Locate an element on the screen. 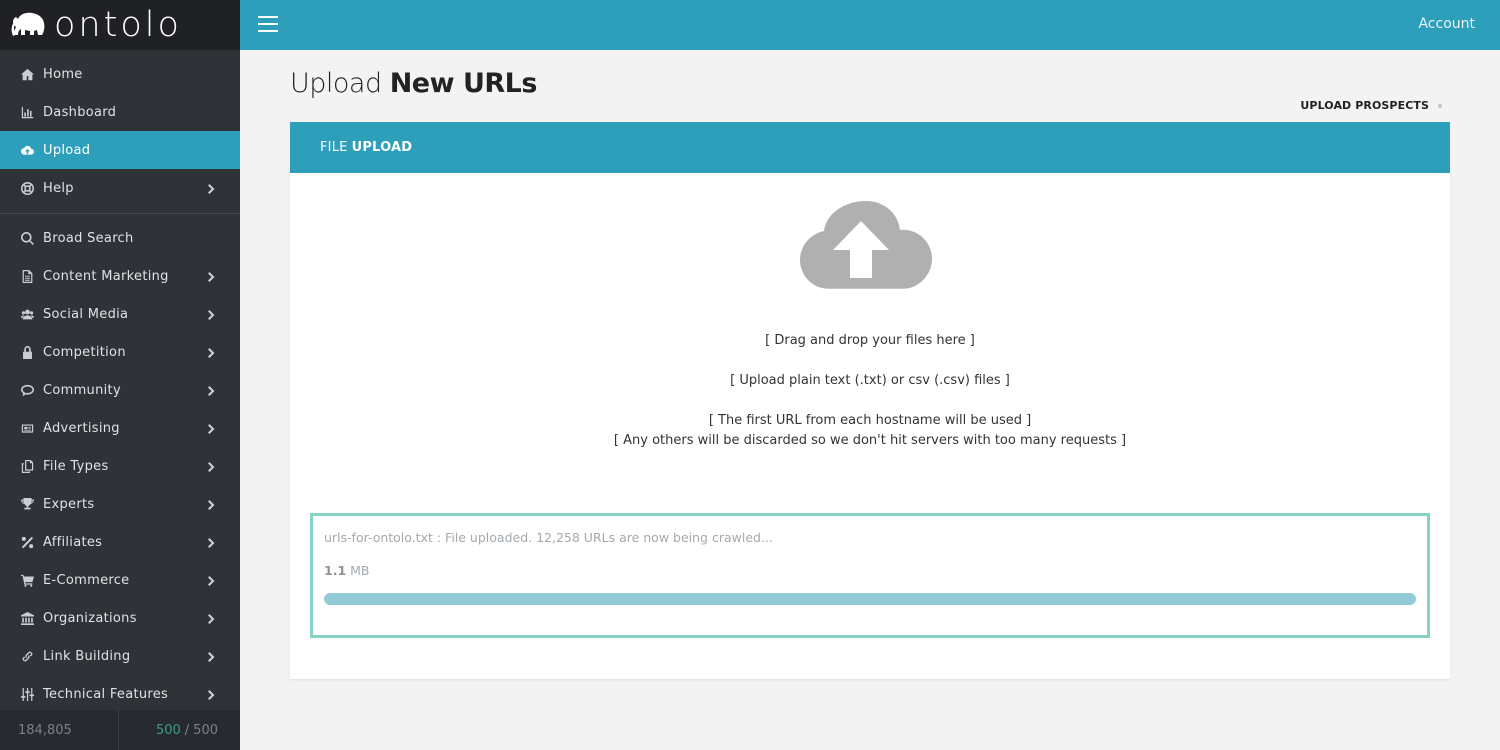 The height and width of the screenshot is (750, 1500). sidebar-item-organizations: Organizations is located at coordinates (120, 618).